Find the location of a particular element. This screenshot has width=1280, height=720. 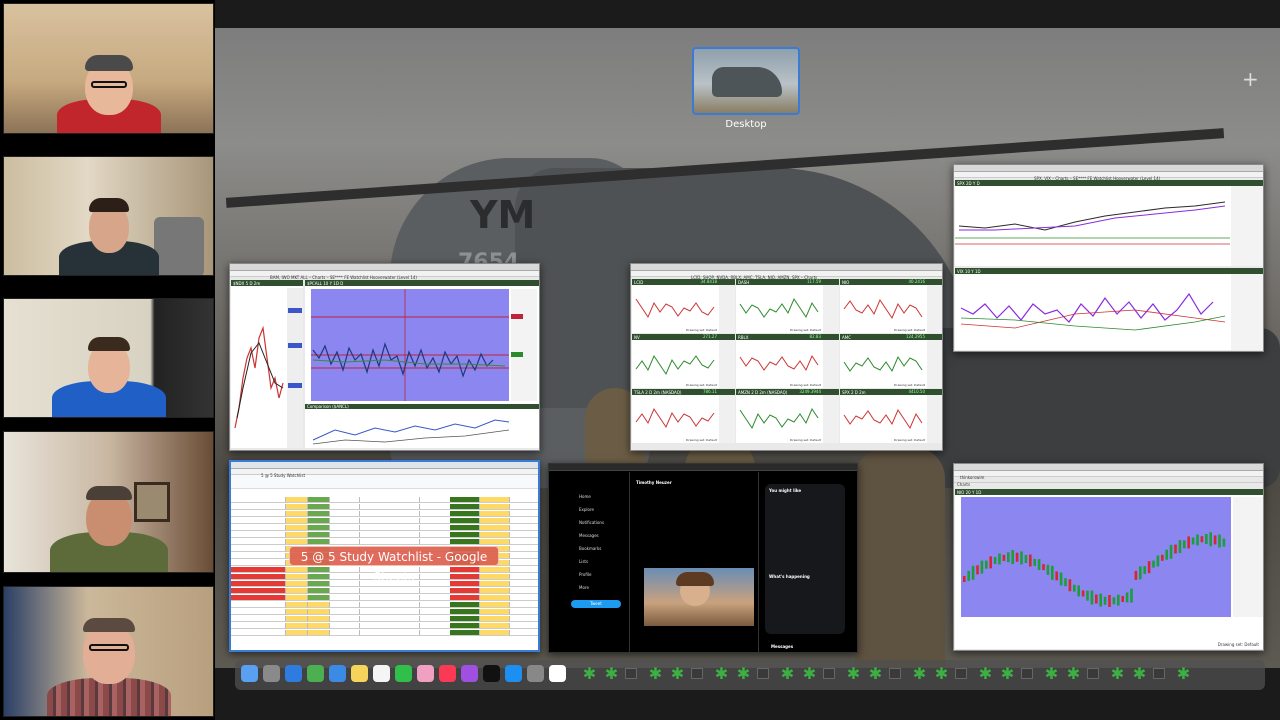

podcasts-icon is located at coordinates (469, 673).